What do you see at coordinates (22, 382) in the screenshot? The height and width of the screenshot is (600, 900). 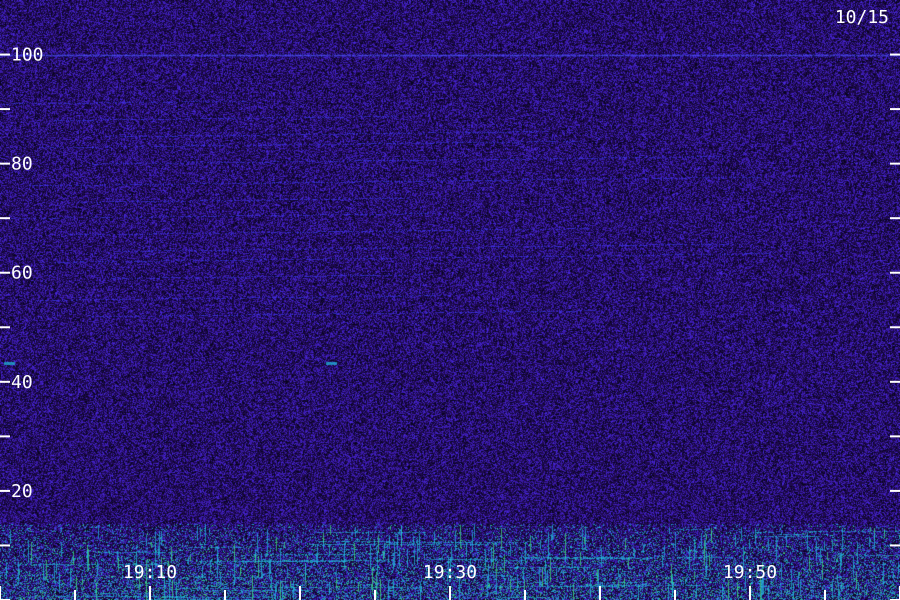 I see `y-tick-label: 40` at bounding box center [22, 382].